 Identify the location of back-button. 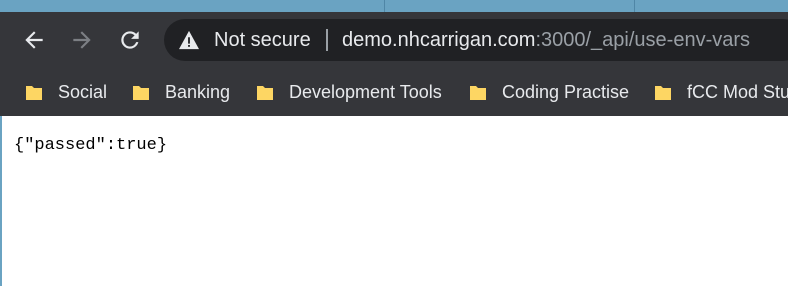
(34, 40).